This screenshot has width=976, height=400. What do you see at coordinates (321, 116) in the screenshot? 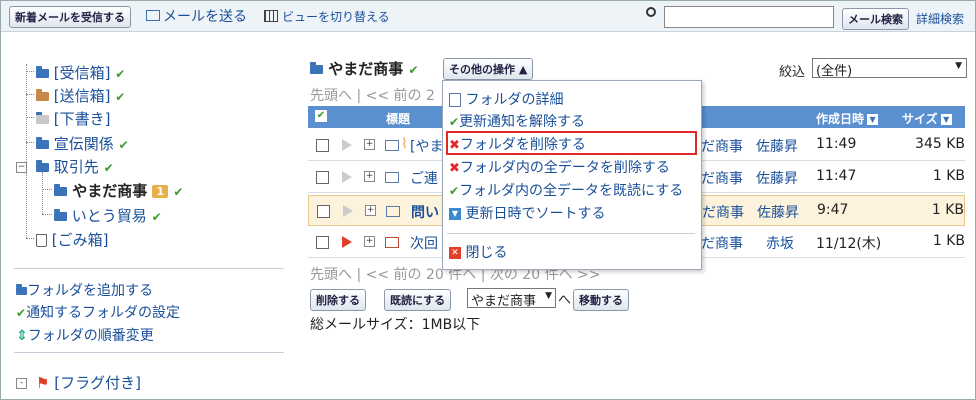
I see `select-all-checkbox: ✔` at bounding box center [321, 116].